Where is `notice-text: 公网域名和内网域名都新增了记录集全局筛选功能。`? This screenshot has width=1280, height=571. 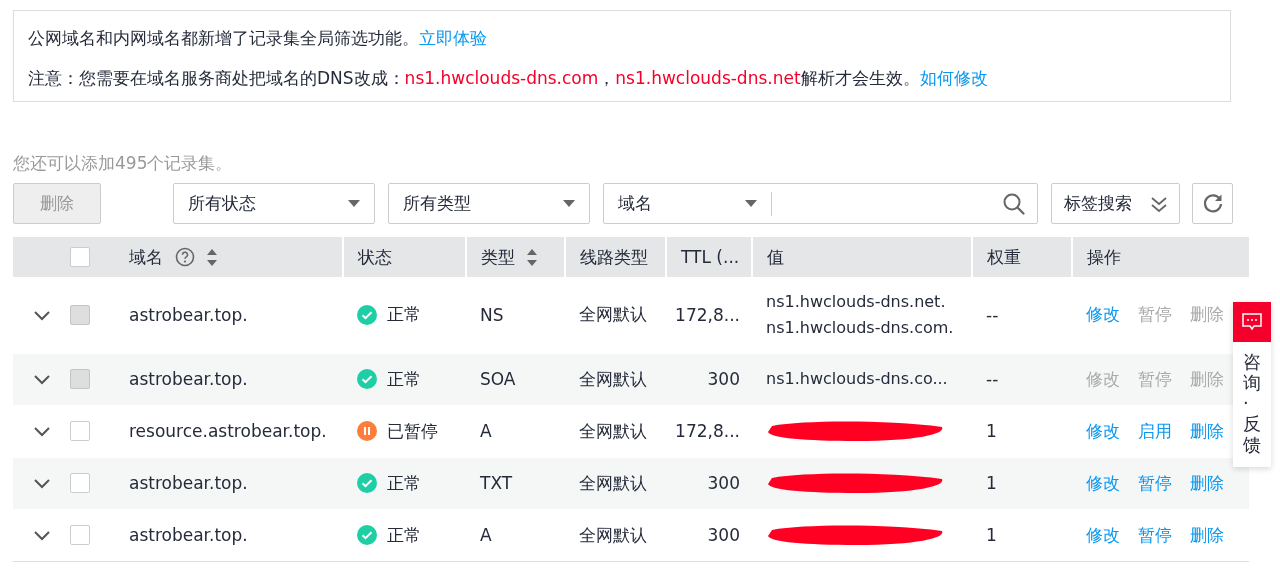
notice-text: 公网域名和内网域名都新增了记录集全局筛选功能。 is located at coordinates (223, 38).